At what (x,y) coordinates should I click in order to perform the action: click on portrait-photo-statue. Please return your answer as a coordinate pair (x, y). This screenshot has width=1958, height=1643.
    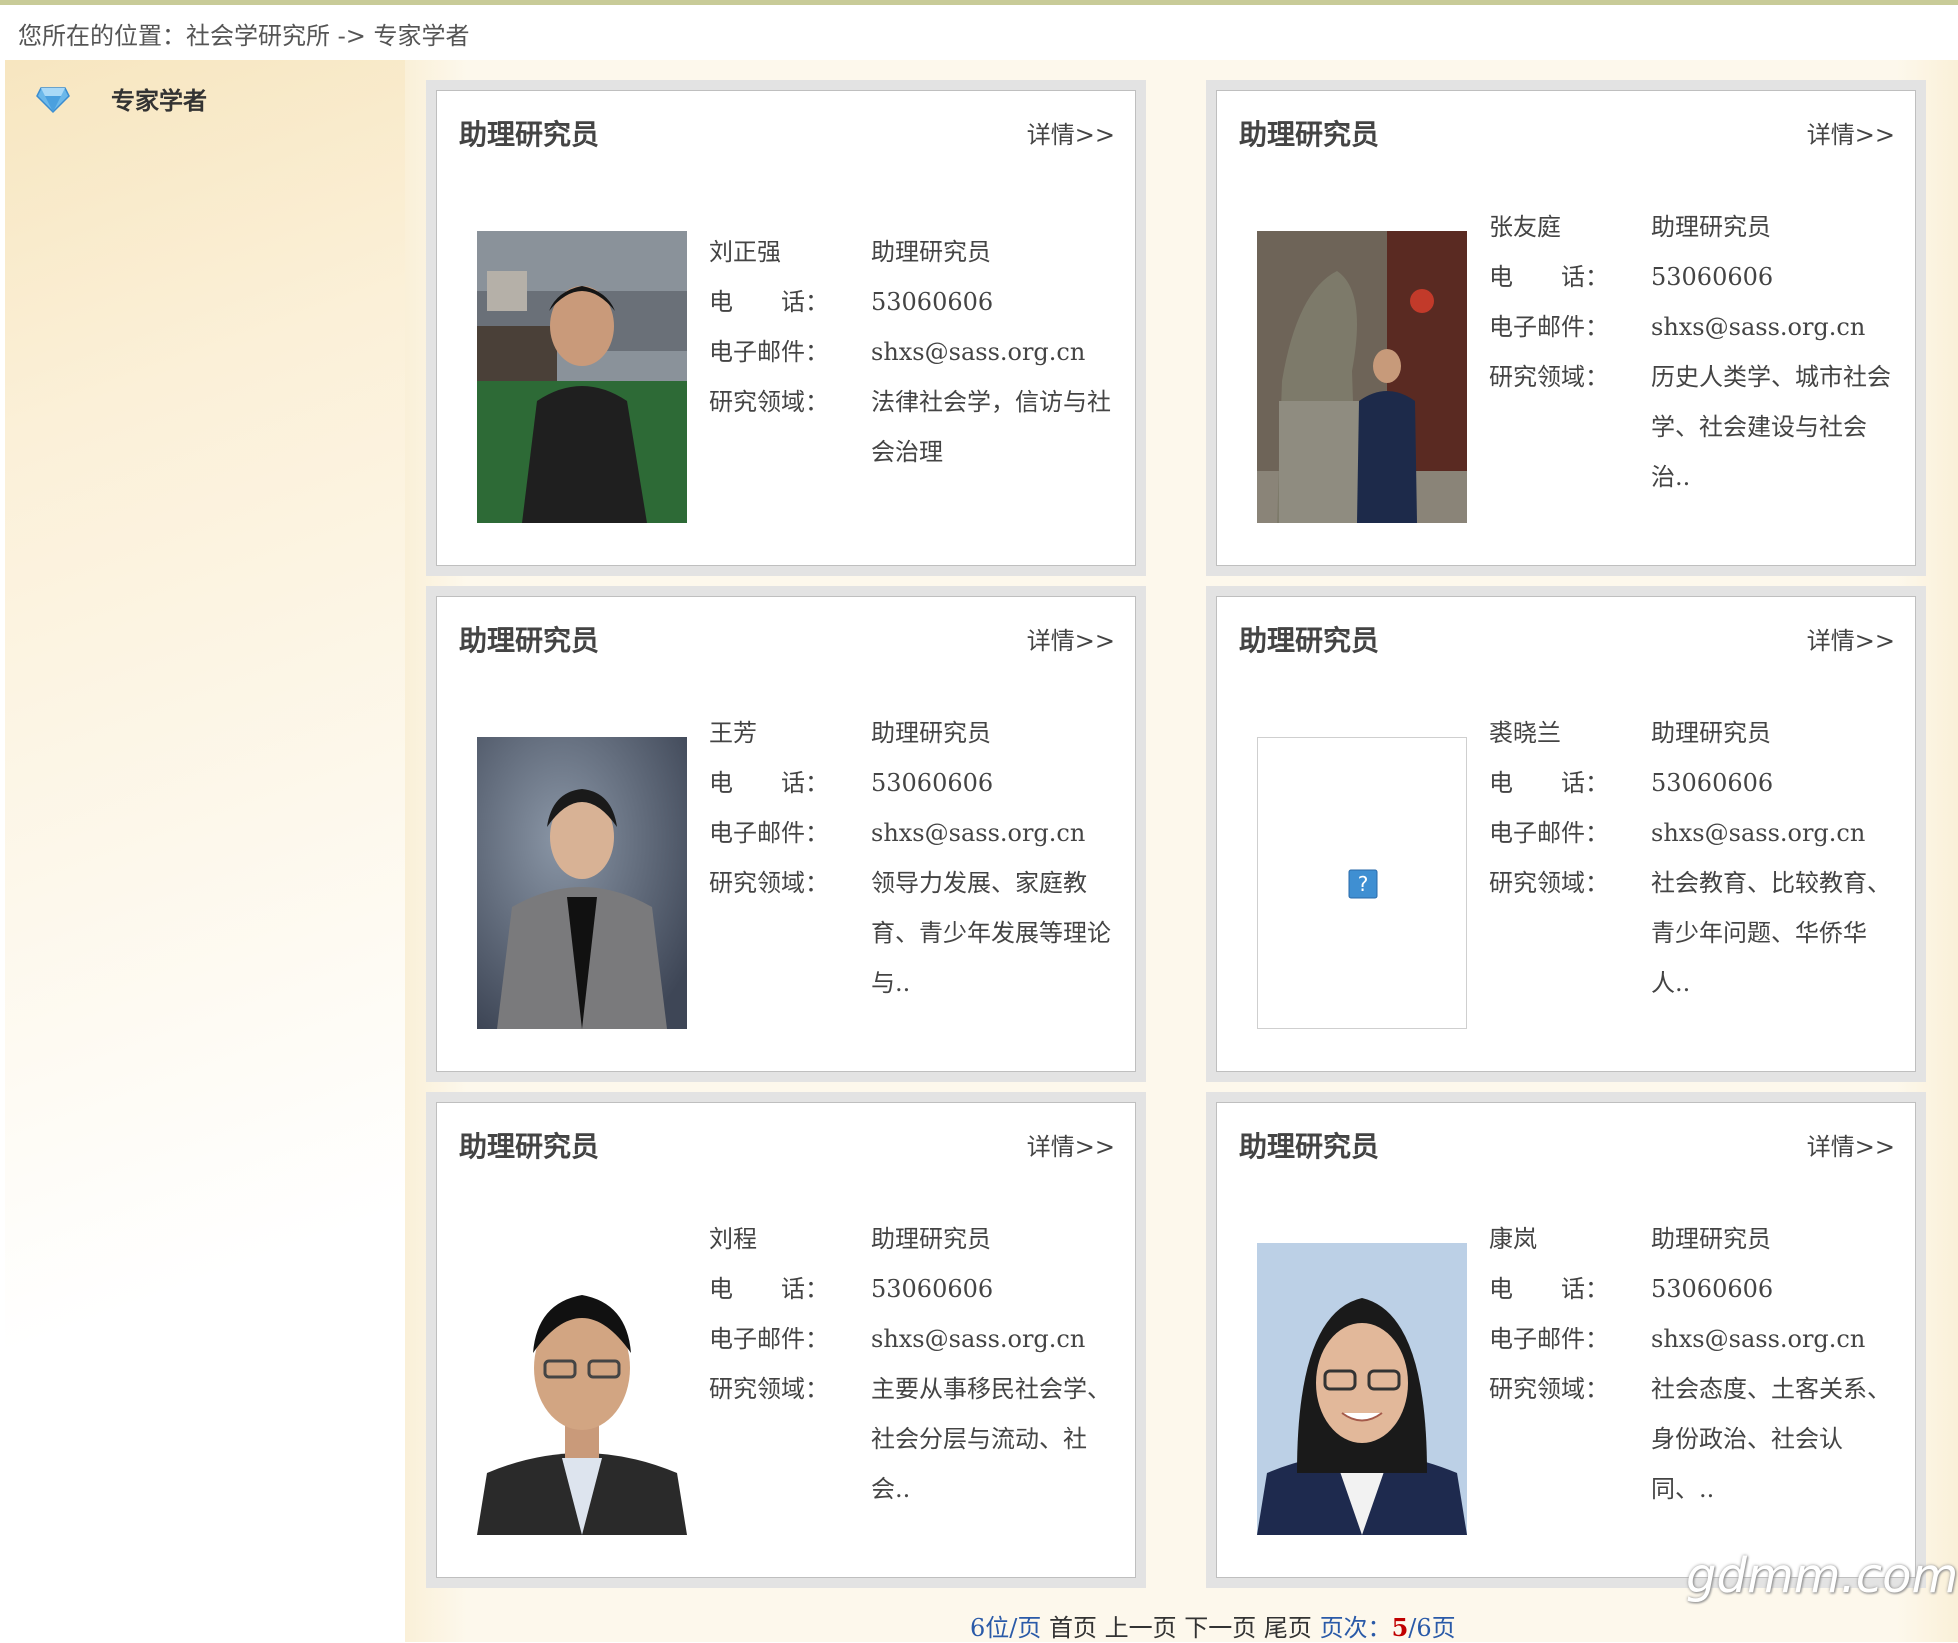
    Looking at the image, I should click on (1362, 377).